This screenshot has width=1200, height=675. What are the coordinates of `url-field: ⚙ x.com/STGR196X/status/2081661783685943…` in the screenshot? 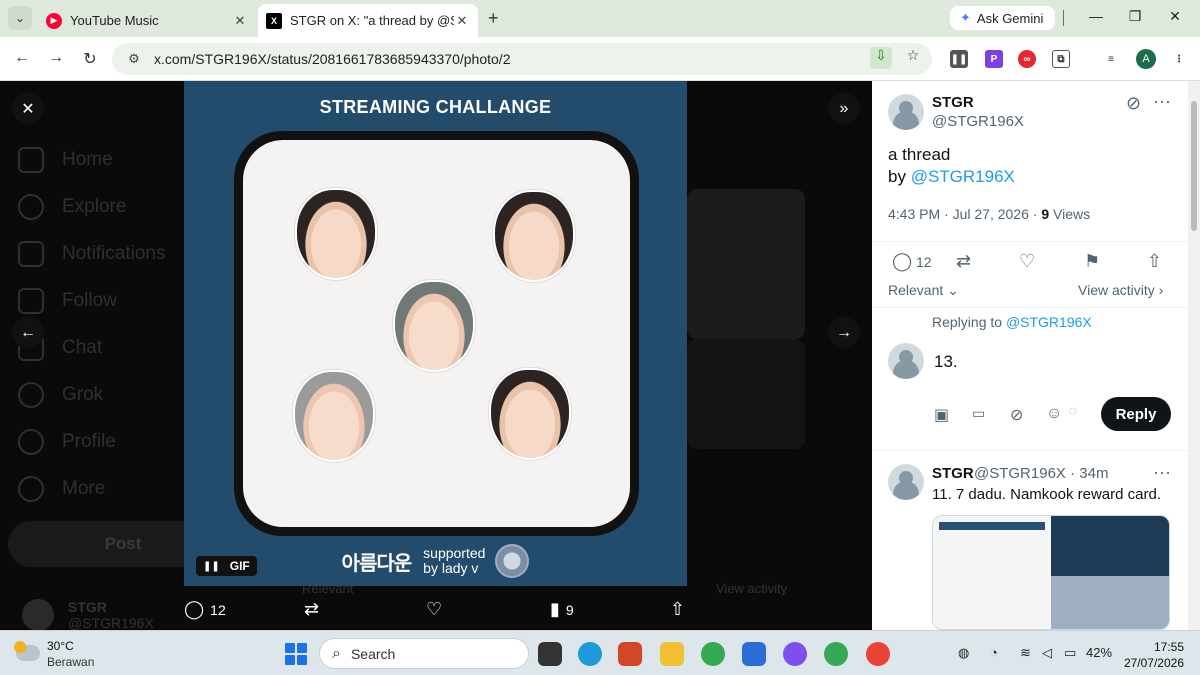 It's located at (522, 59).